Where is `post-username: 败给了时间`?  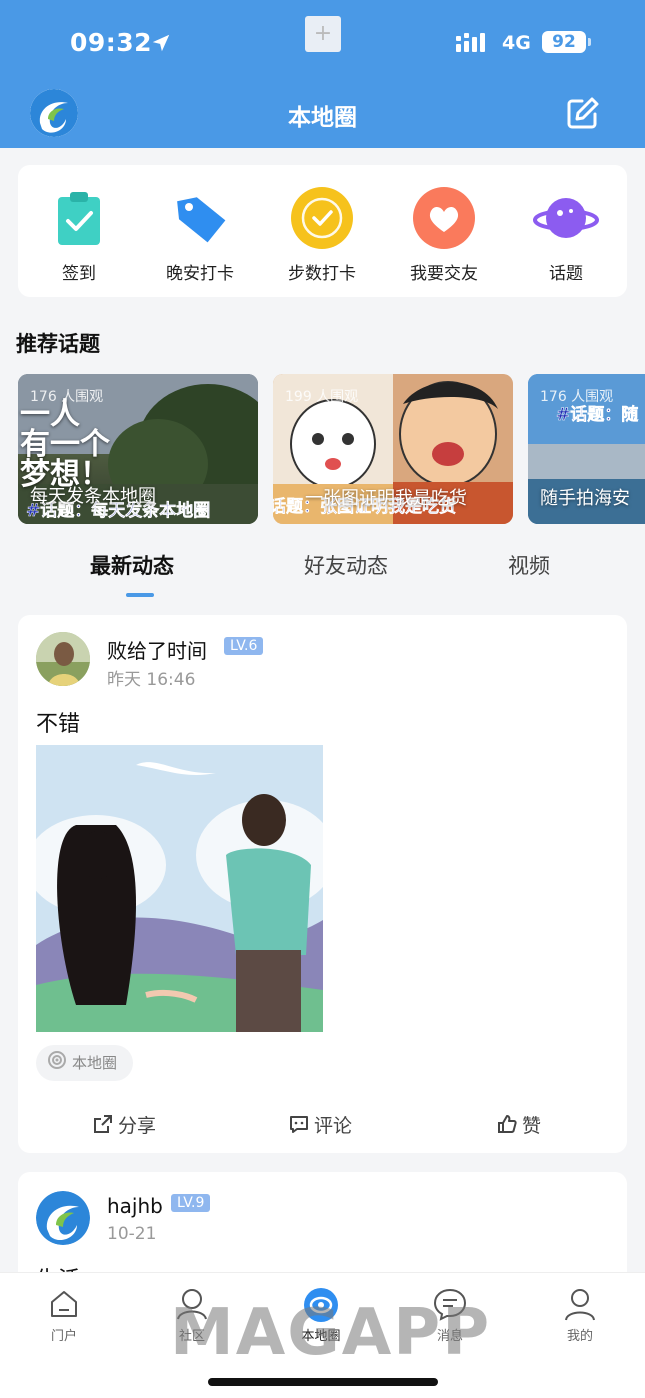 post-username: 败给了时间 is located at coordinates (157, 649).